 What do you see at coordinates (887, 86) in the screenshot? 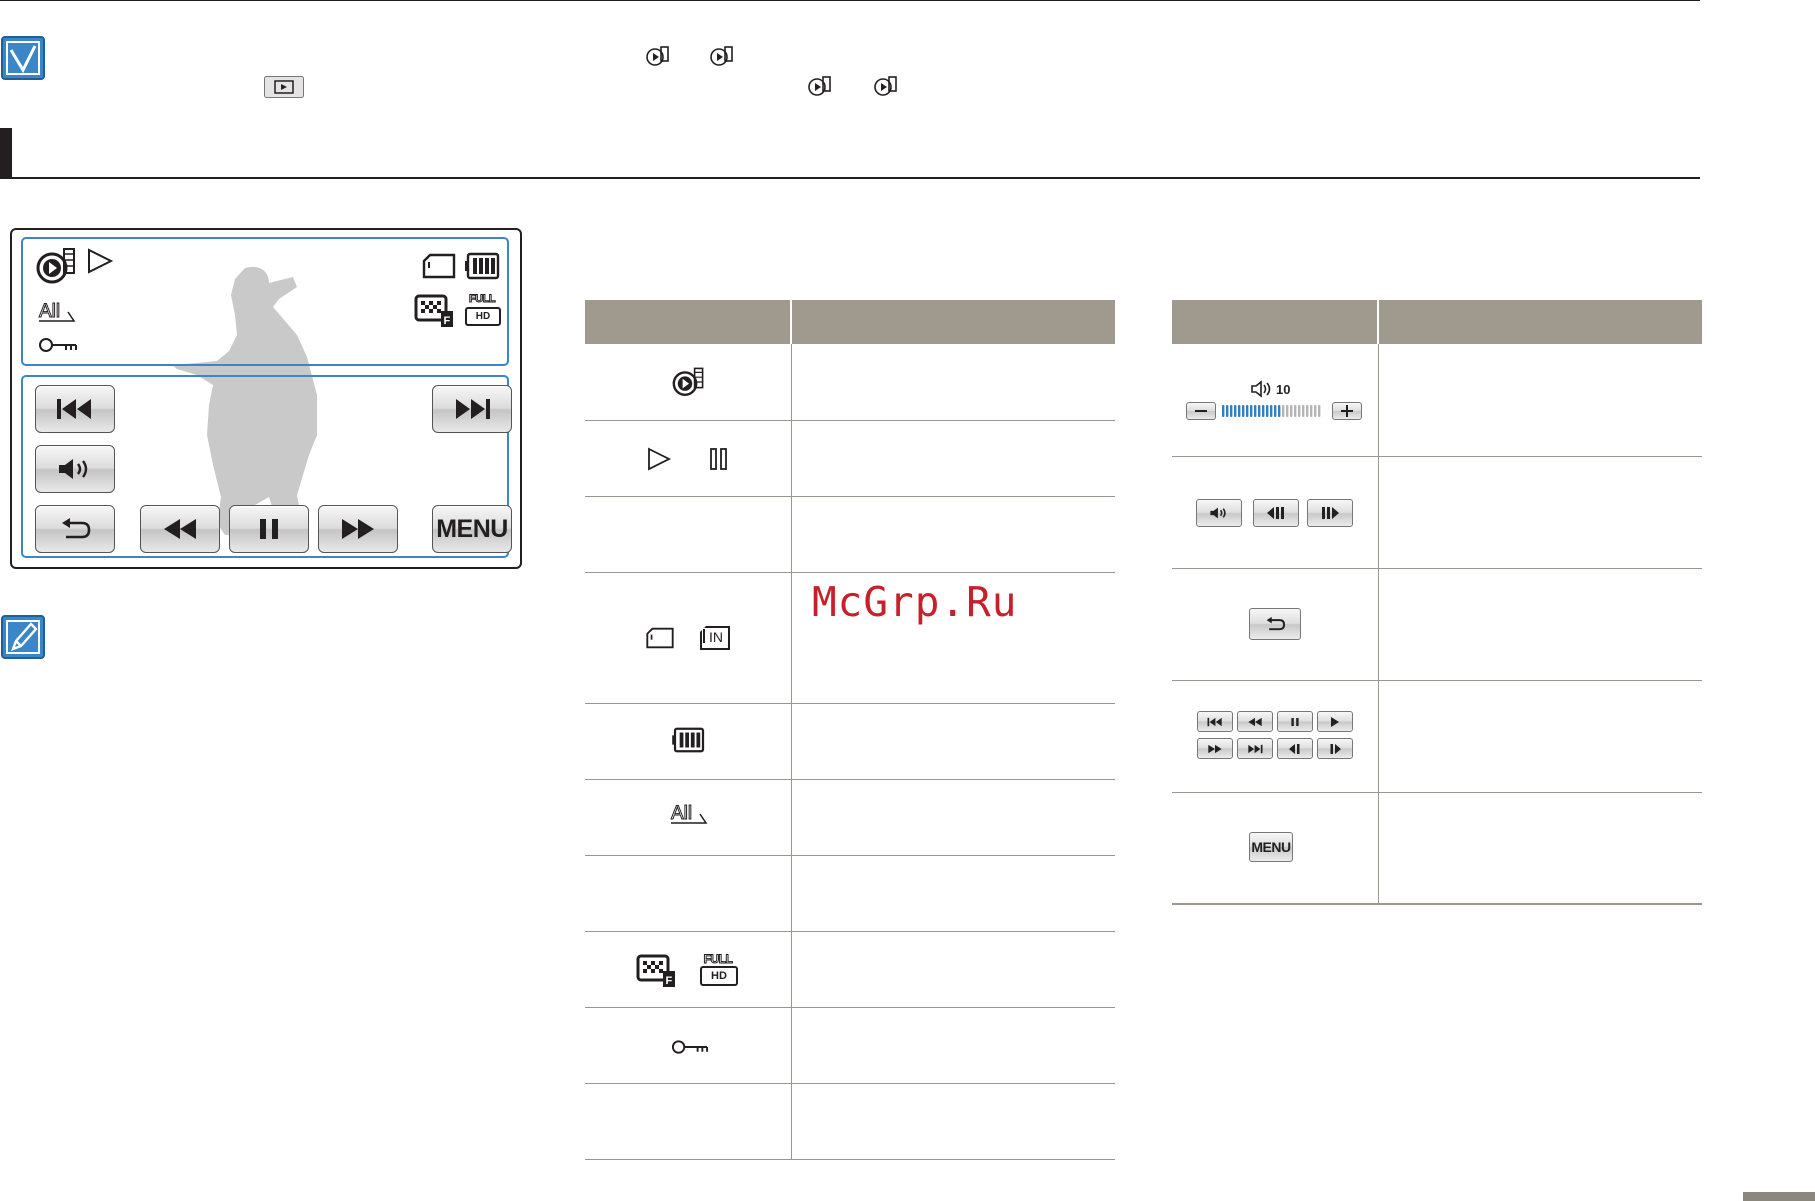
I see `video-playback-icon` at bounding box center [887, 86].